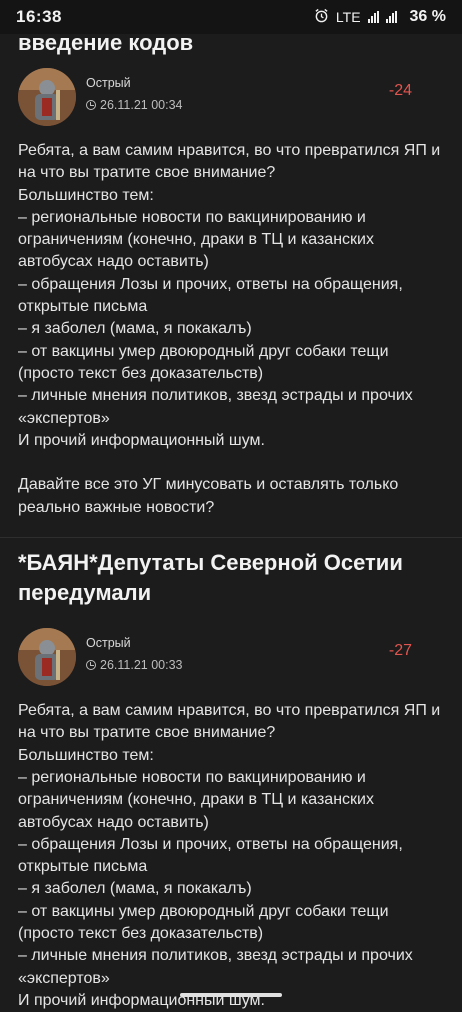  I want to click on post-date-text: 26.11.21 00:33, so click(141, 665).